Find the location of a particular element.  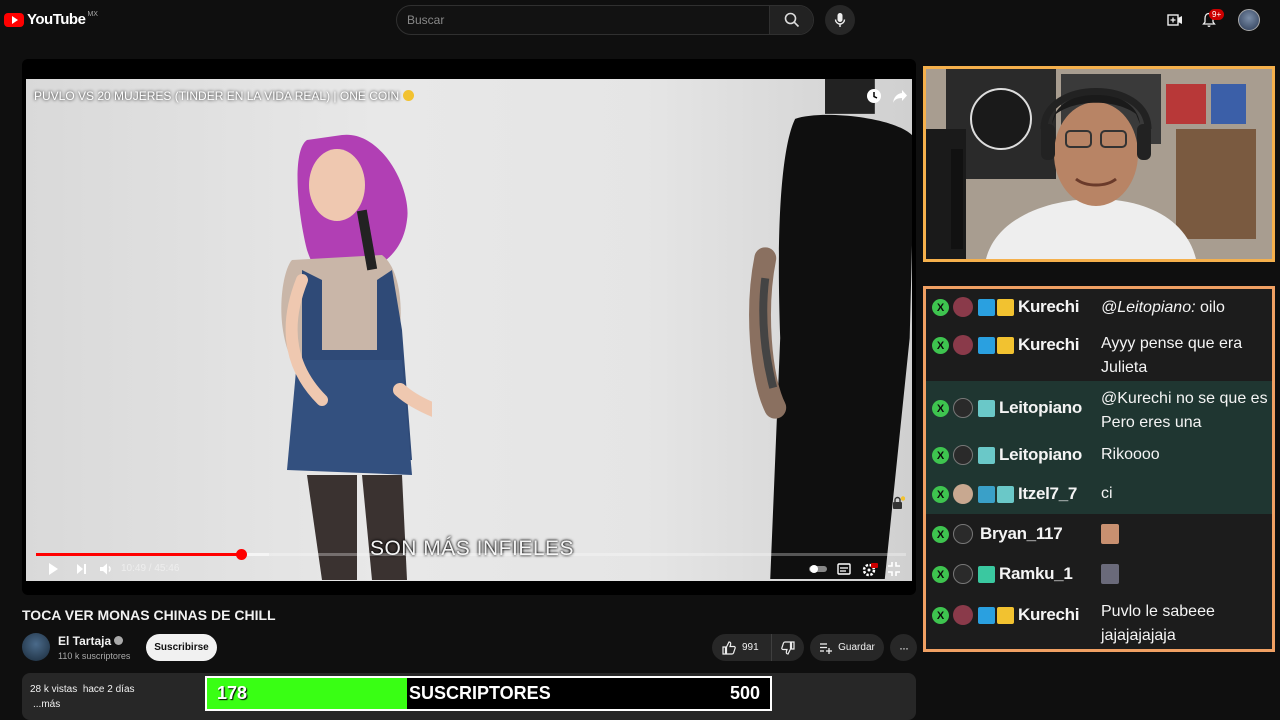

chat-message: X Bryan_117 is located at coordinates (1099, 534).